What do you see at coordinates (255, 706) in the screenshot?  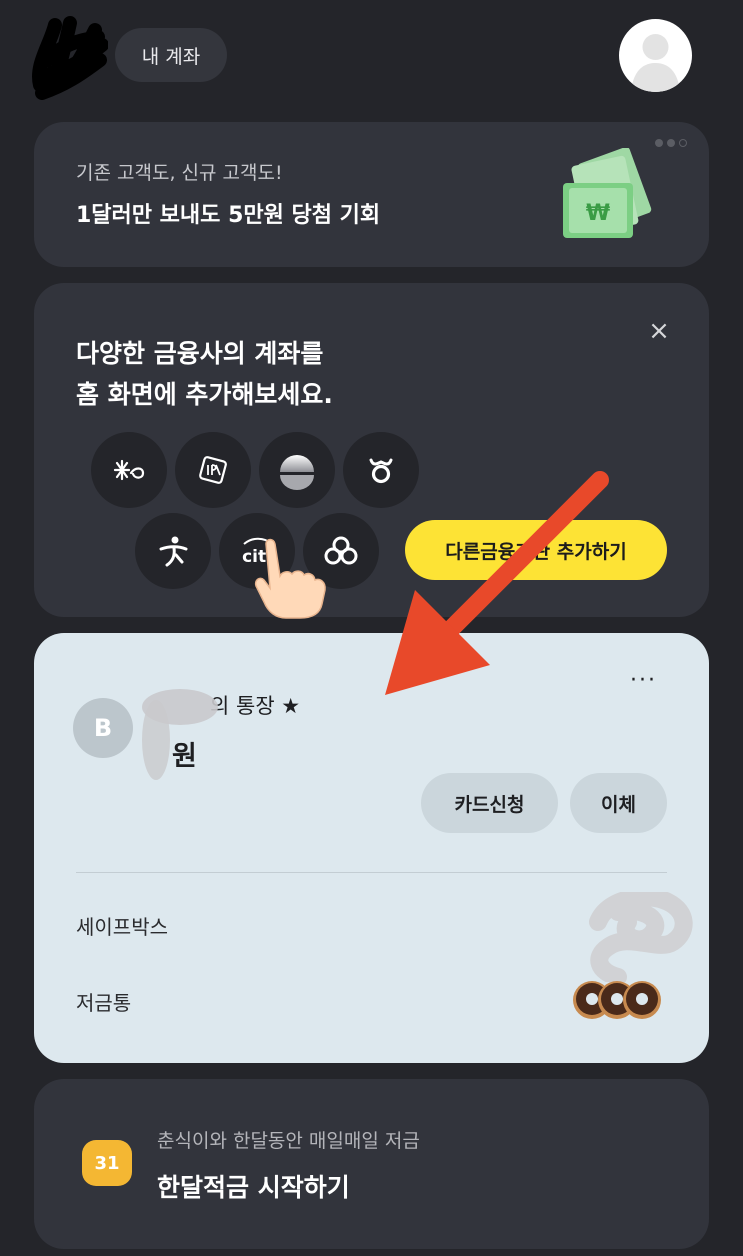 I see `account-name: 의 통장 ★` at bounding box center [255, 706].